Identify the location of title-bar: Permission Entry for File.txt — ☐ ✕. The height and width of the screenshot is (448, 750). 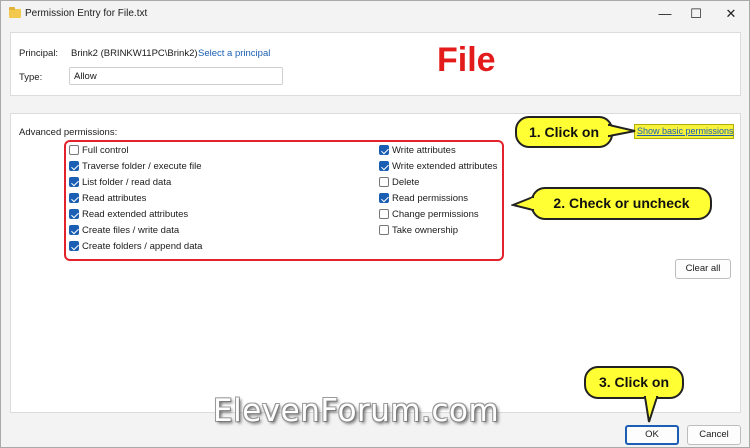
(375, 14).